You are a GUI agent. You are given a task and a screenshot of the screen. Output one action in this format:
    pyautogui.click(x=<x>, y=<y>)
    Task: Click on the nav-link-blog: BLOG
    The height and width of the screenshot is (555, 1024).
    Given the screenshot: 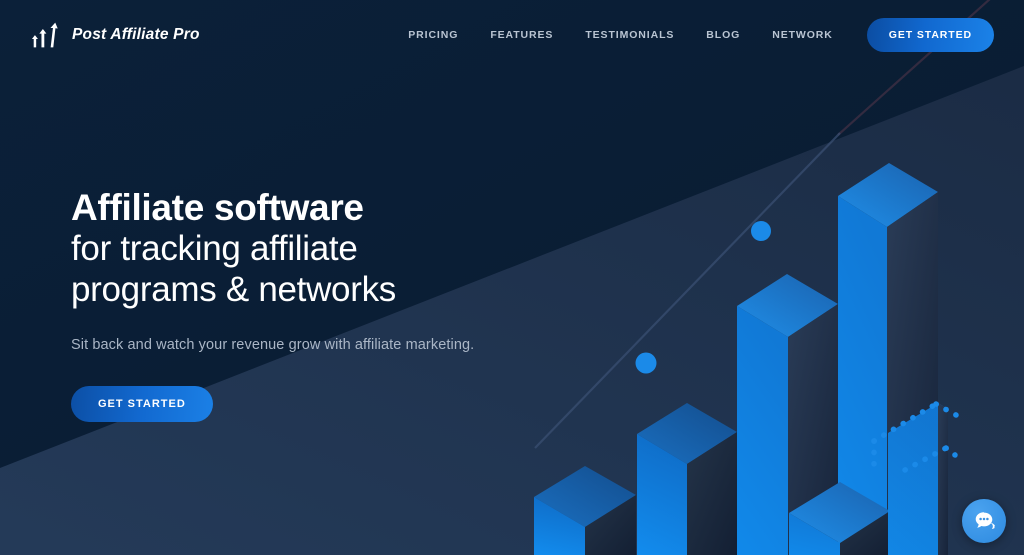 What is the action you would take?
    pyautogui.click(x=723, y=35)
    